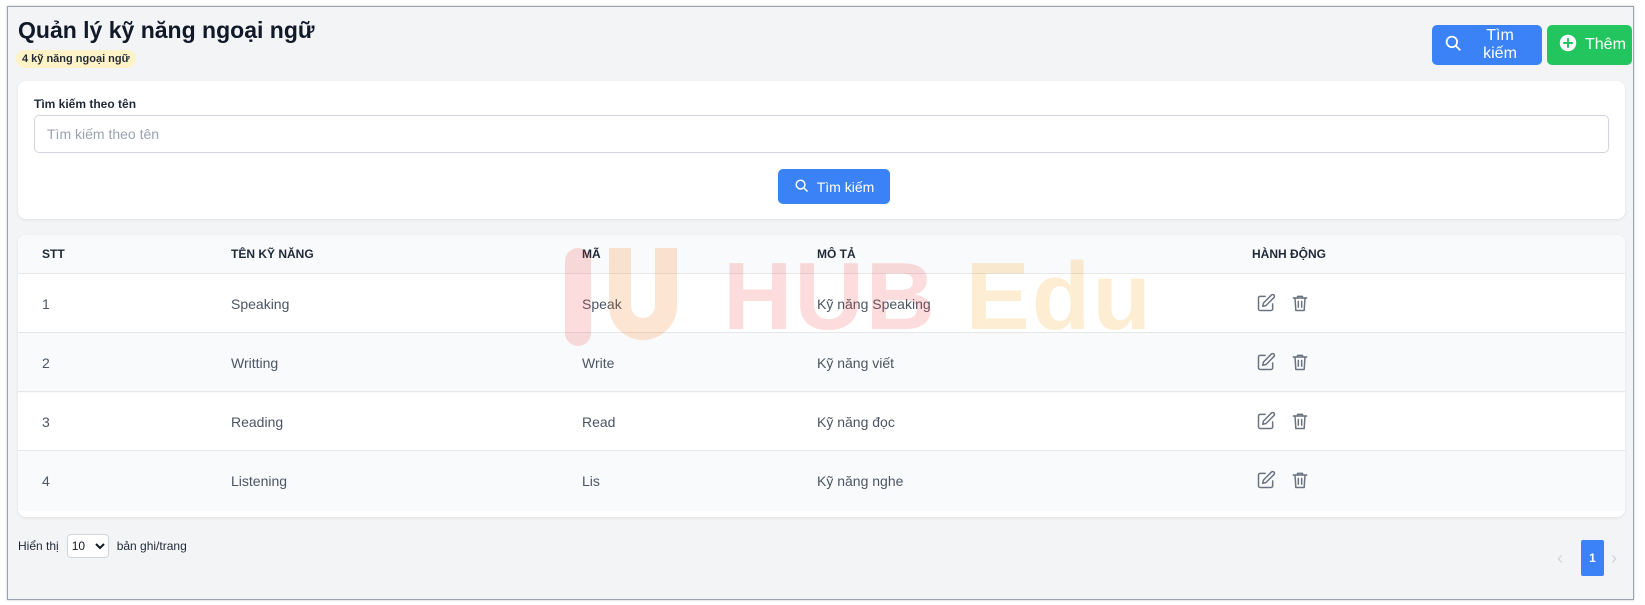  I want to click on table-header: STT TÊN KỸ NĂNG MÃ MÔ TẢ HÀNH ĐỘNG, so click(821, 254).